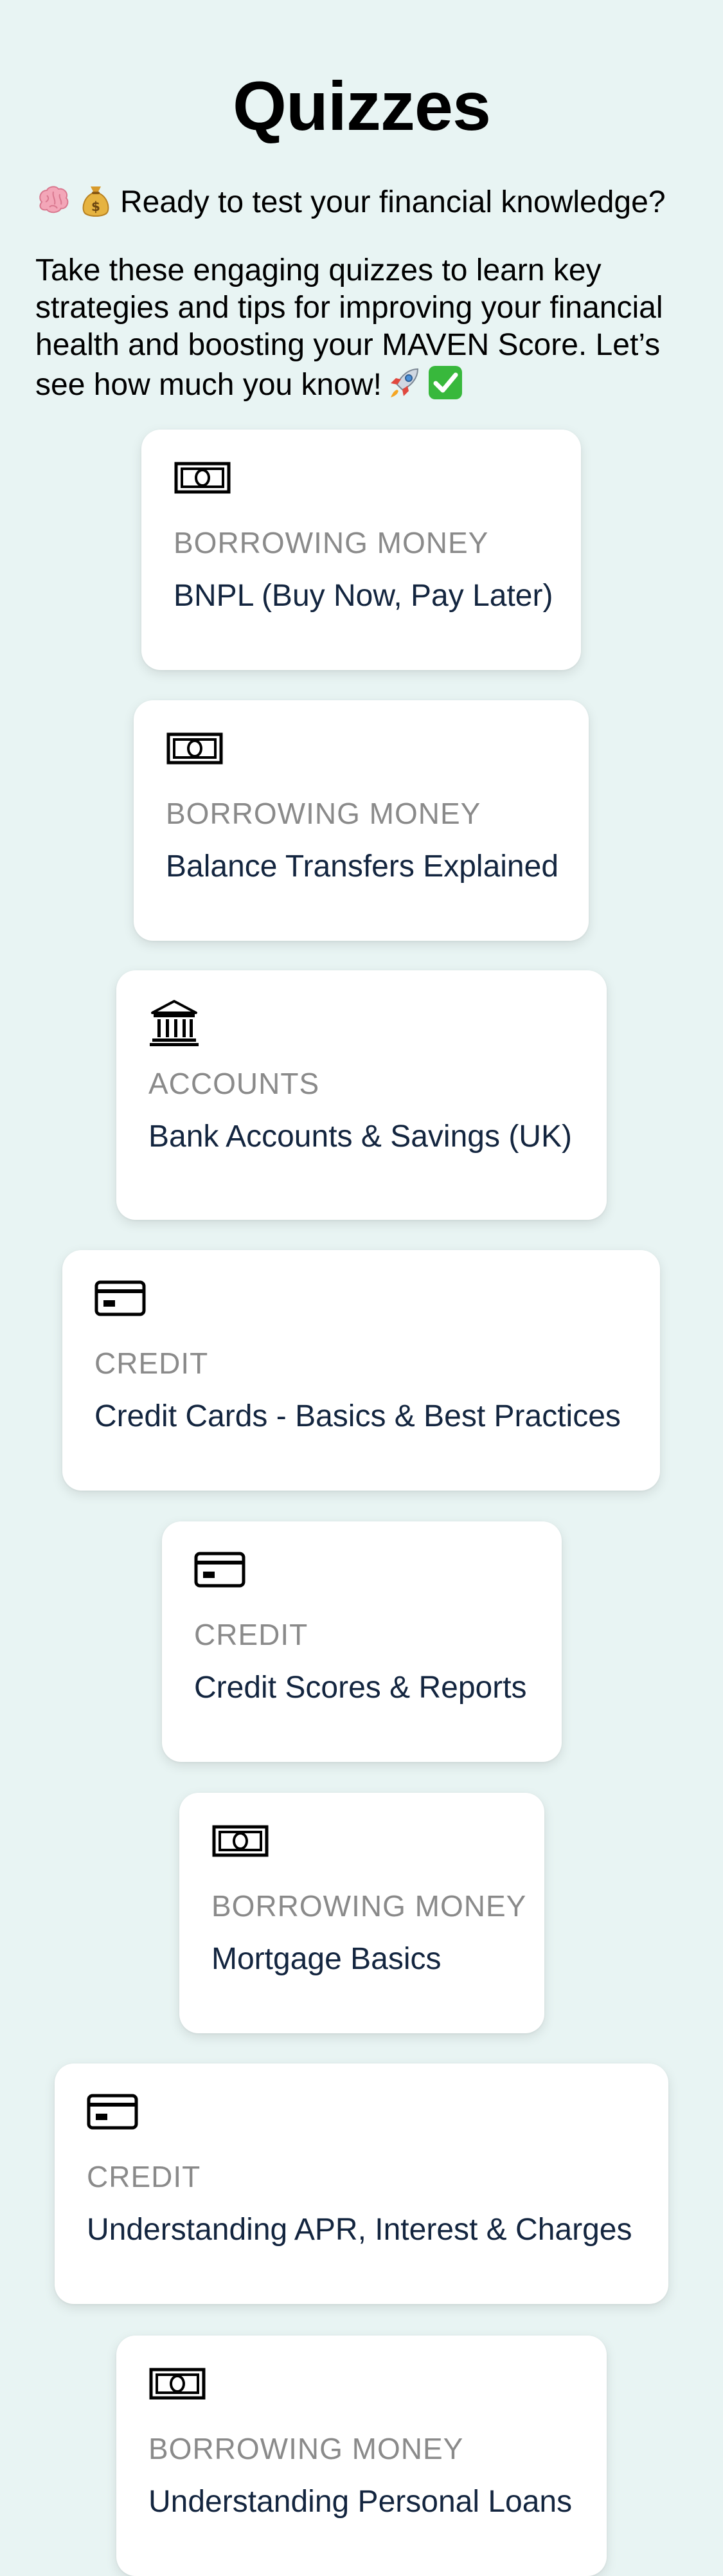 This screenshot has width=723, height=2576. Describe the element at coordinates (360, 2502) in the screenshot. I see `quiz-title: Understanding Personal Loans` at that location.